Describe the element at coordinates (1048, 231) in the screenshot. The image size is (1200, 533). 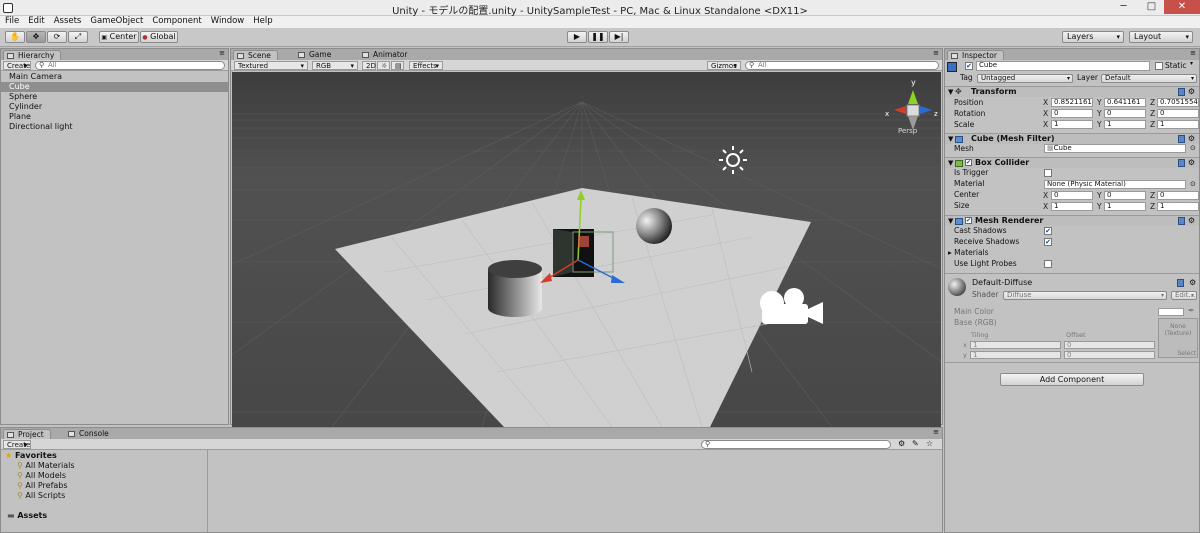
I see `cast-shadows-checkbox: ✔` at that location.